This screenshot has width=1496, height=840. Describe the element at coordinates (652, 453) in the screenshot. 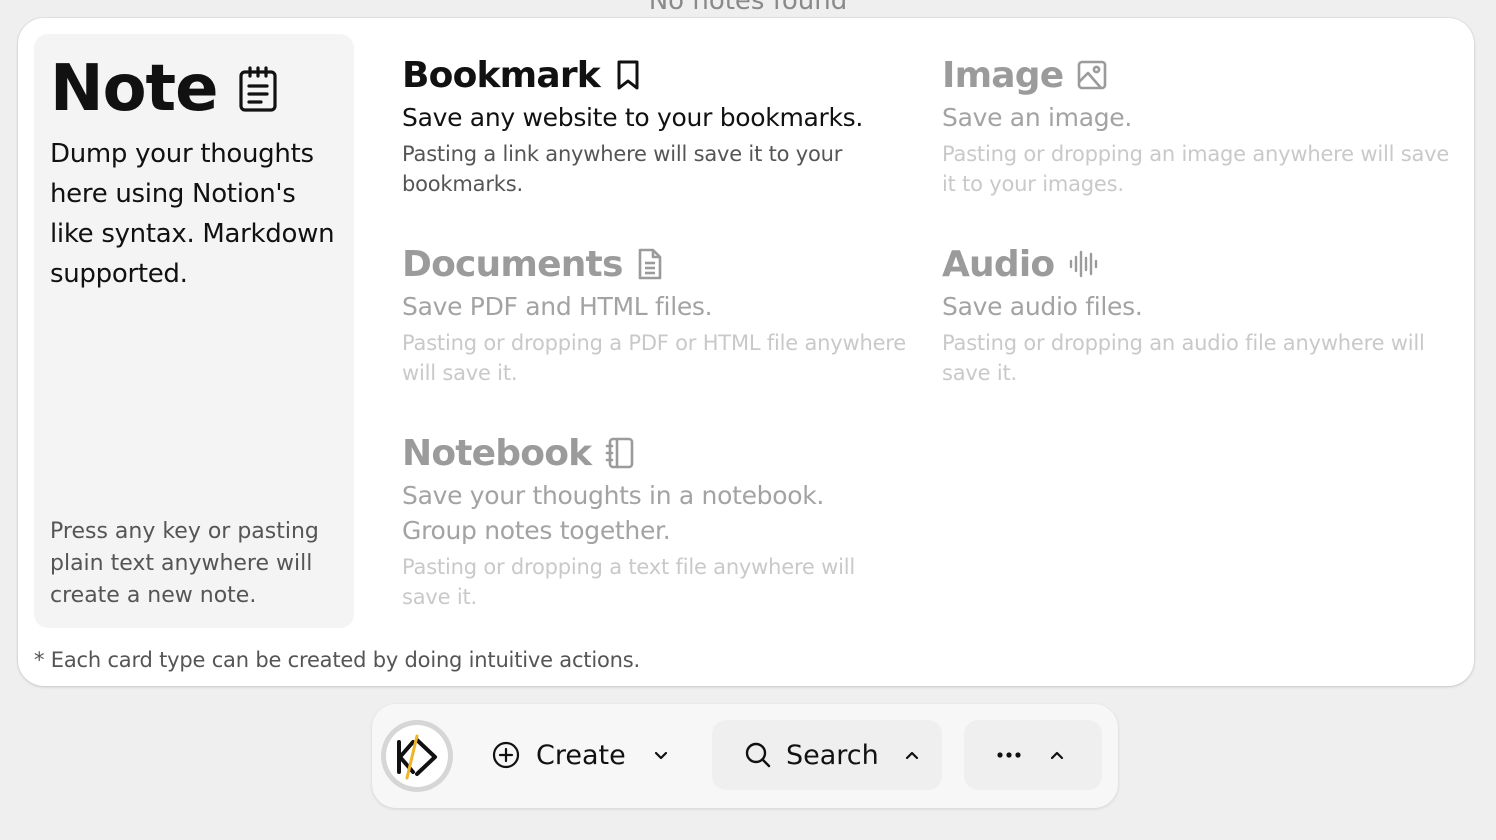

I see `notebook-head: Notebook` at that location.